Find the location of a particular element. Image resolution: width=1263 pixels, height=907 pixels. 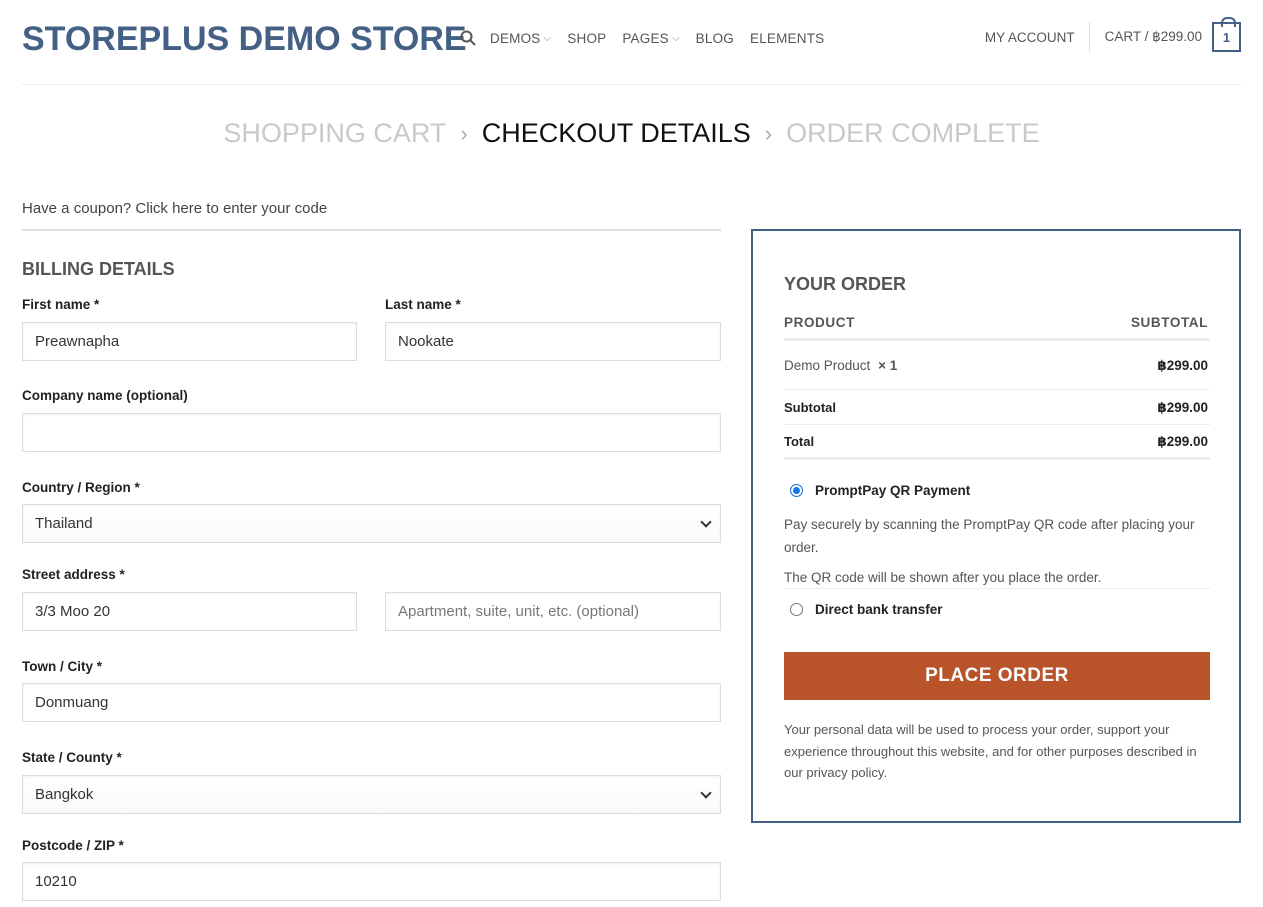

street-label: Street address * is located at coordinates (73, 574).